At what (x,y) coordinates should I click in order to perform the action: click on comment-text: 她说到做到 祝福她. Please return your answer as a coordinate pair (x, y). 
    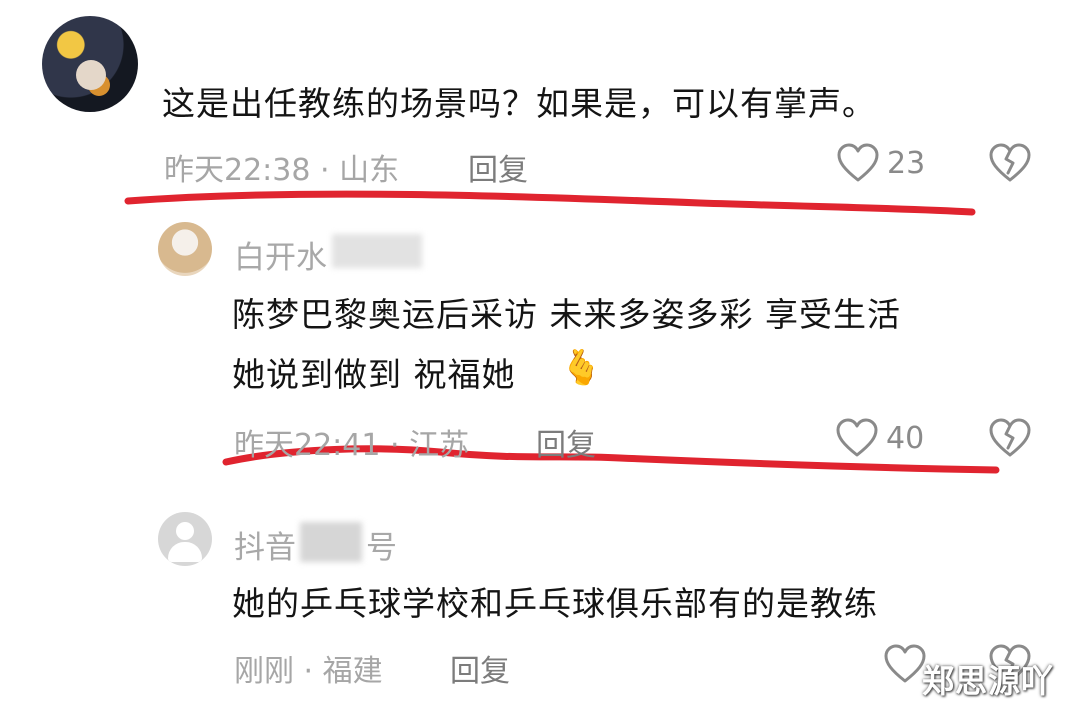
    Looking at the image, I should click on (374, 374).